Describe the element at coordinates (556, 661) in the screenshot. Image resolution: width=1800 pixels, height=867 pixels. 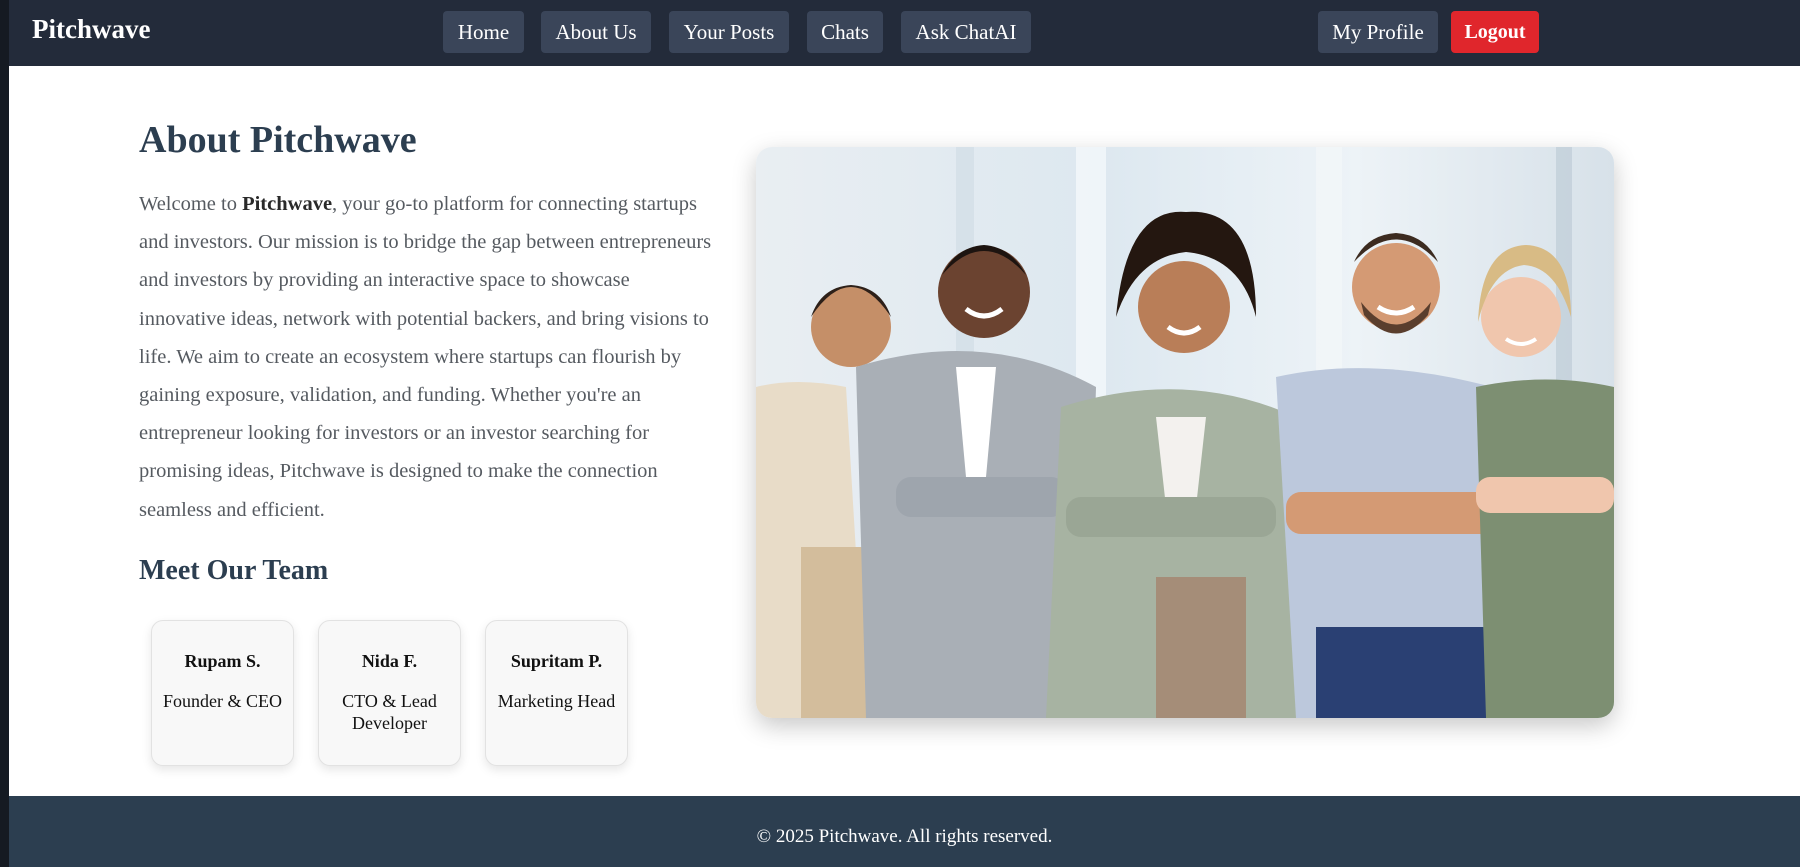
I see `team-member-name: Supritam P.` at that location.